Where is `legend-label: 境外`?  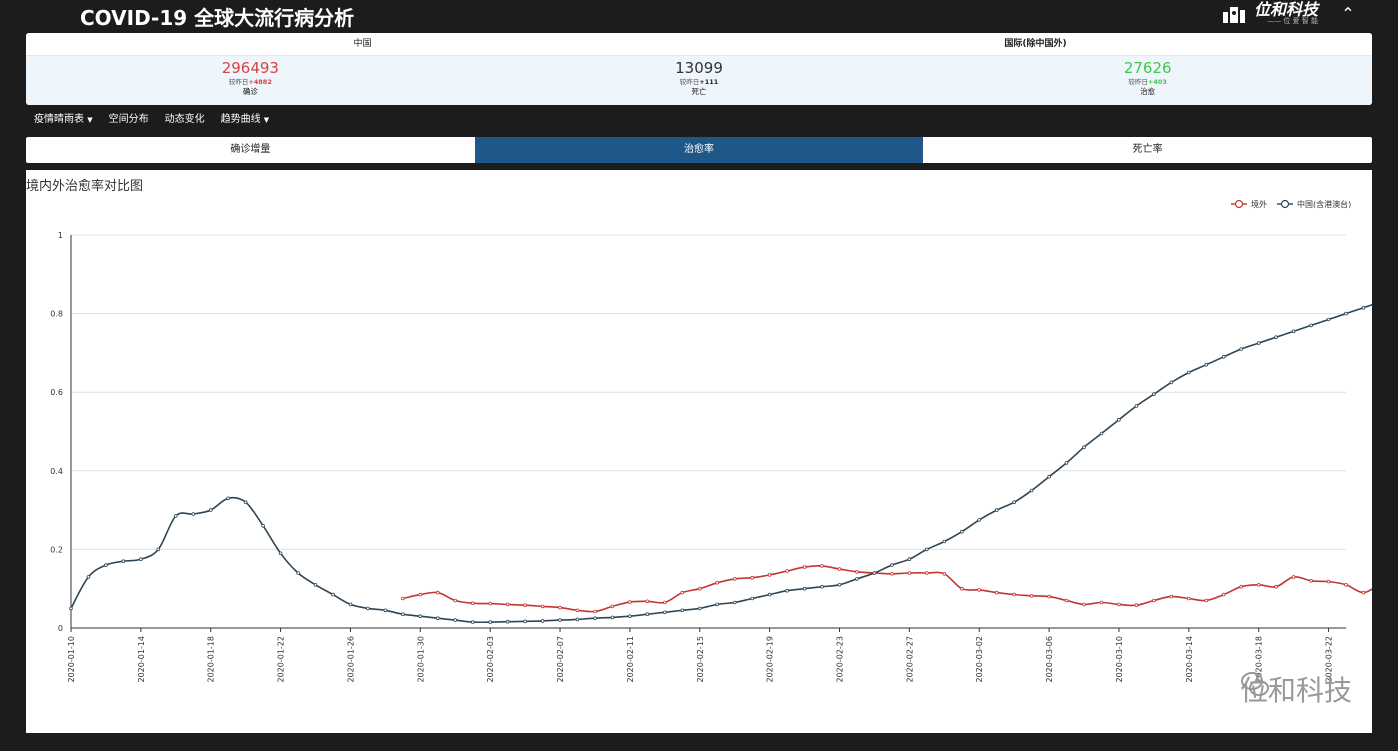
legend-label: 境外 is located at coordinates (1259, 204).